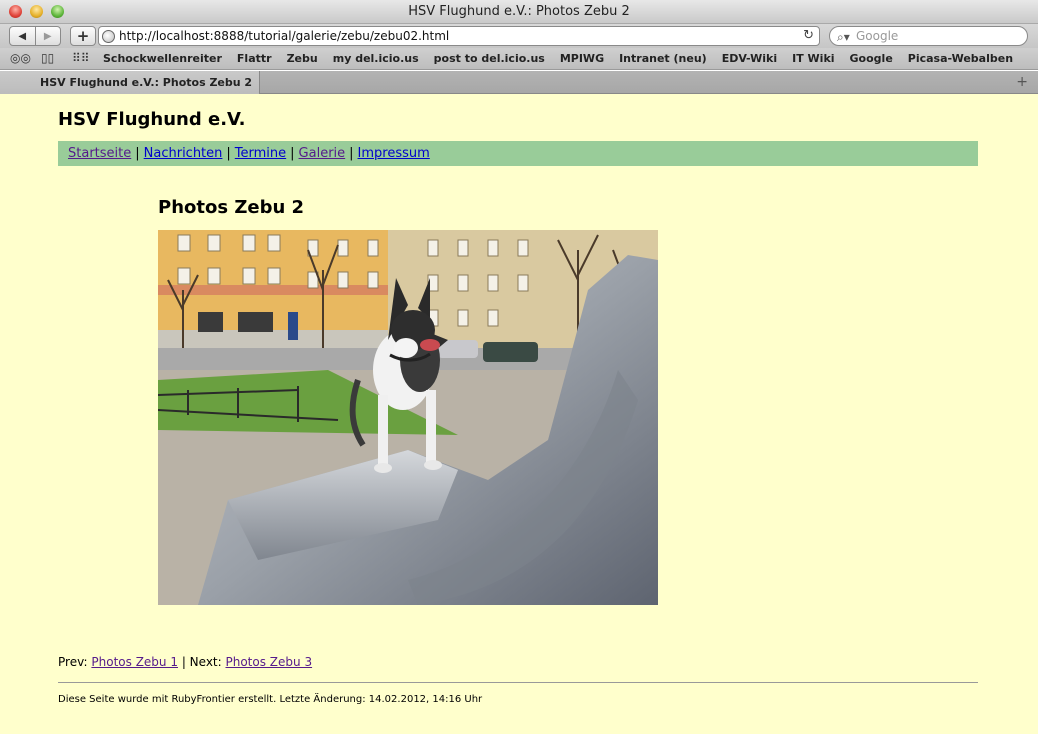 Image resolution: width=1038 pixels, height=734 pixels. What do you see at coordinates (749, 58) in the screenshot?
I see `bookmark-item: EDV-Wiki` at bounding box center [749, 58].